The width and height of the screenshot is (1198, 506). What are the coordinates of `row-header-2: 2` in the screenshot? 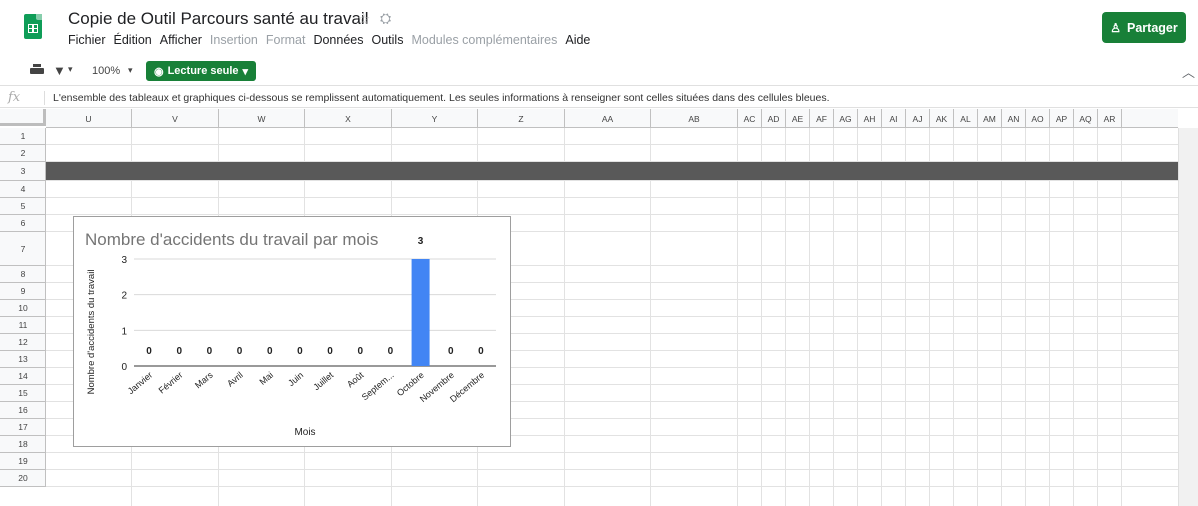 It's located at (23, 153).